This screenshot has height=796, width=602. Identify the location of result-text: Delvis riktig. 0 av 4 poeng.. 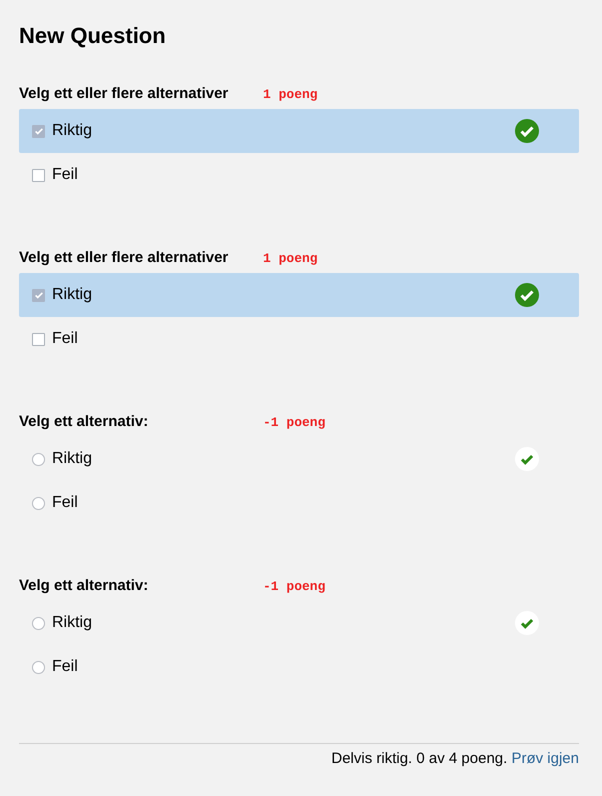
(419, 758).